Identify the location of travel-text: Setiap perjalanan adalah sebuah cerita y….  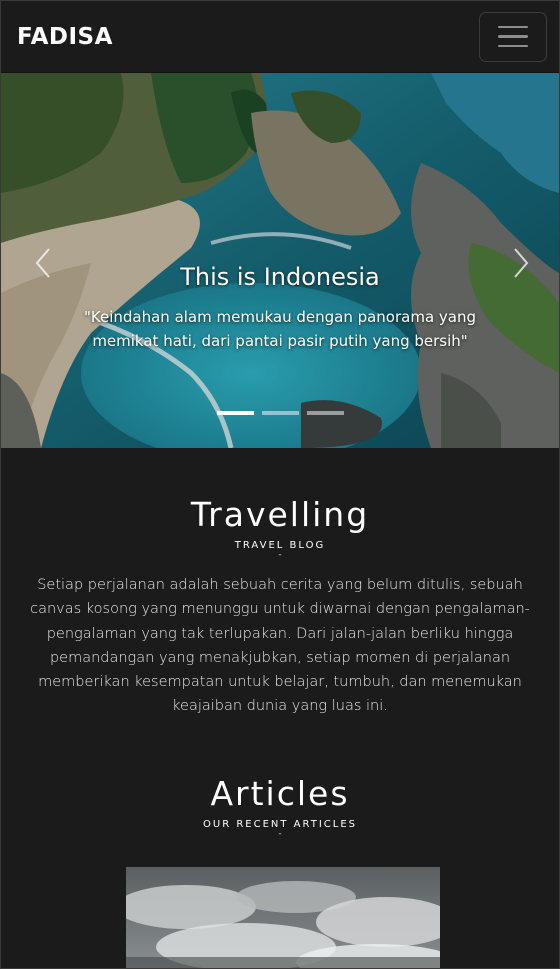
(280, 646).